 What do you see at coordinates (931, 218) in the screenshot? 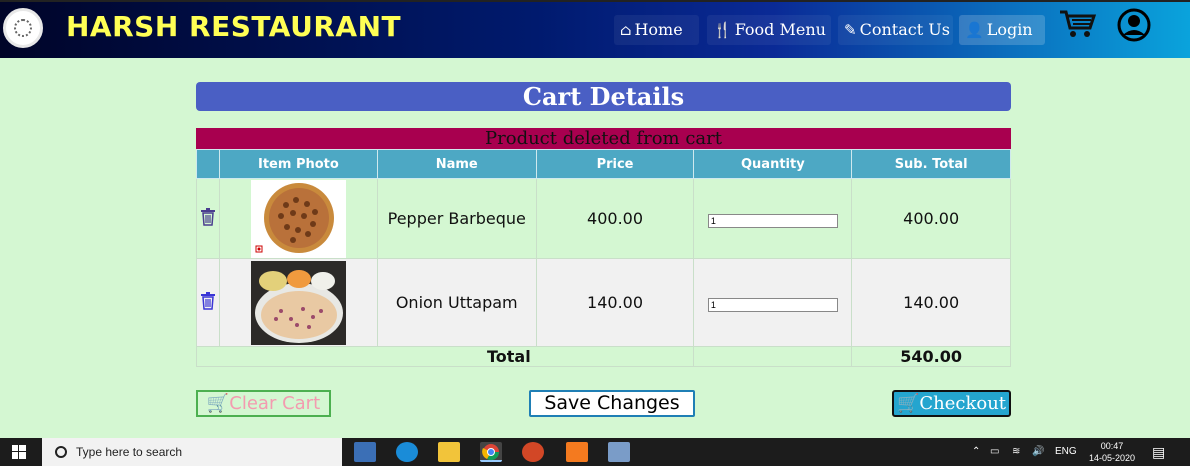
I see `subtotal-cell: 400.00` at bounding box center [931, 218].